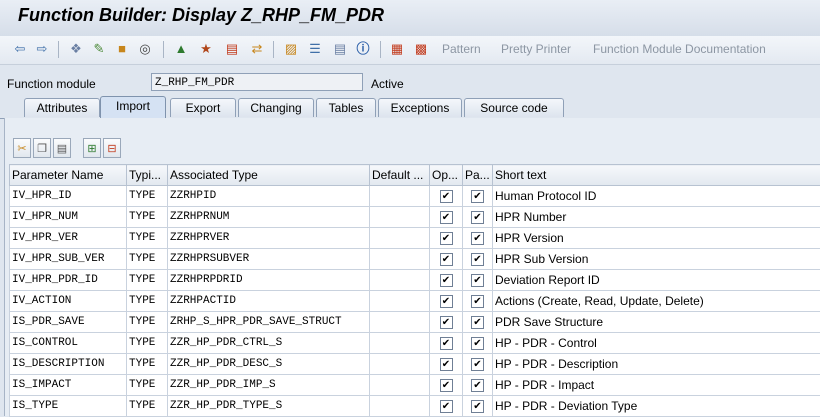  I want to click on parameter-name-cell: IS_DESCRIPTION, so click(68, 364).